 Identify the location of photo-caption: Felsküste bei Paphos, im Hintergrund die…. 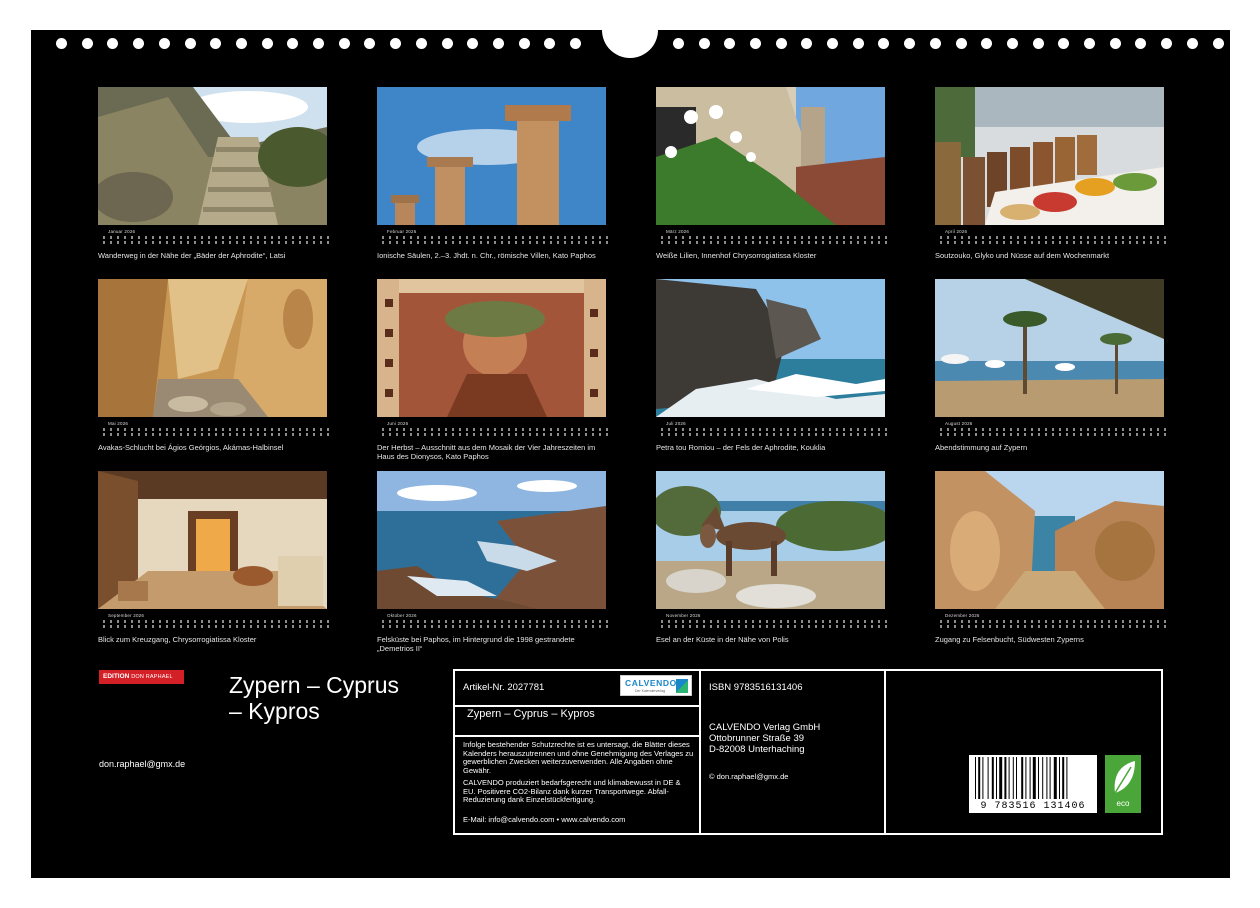
(476, 644).